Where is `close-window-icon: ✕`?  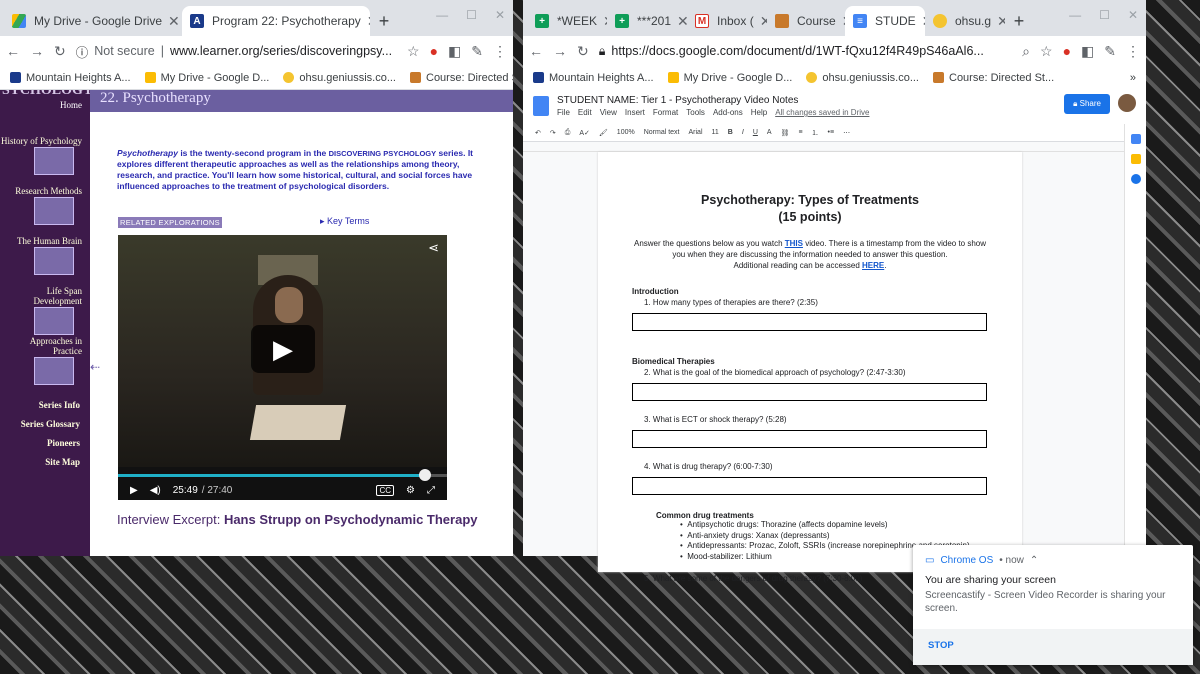 close-window-icon: ✕ is located at coordinates (500, 15).